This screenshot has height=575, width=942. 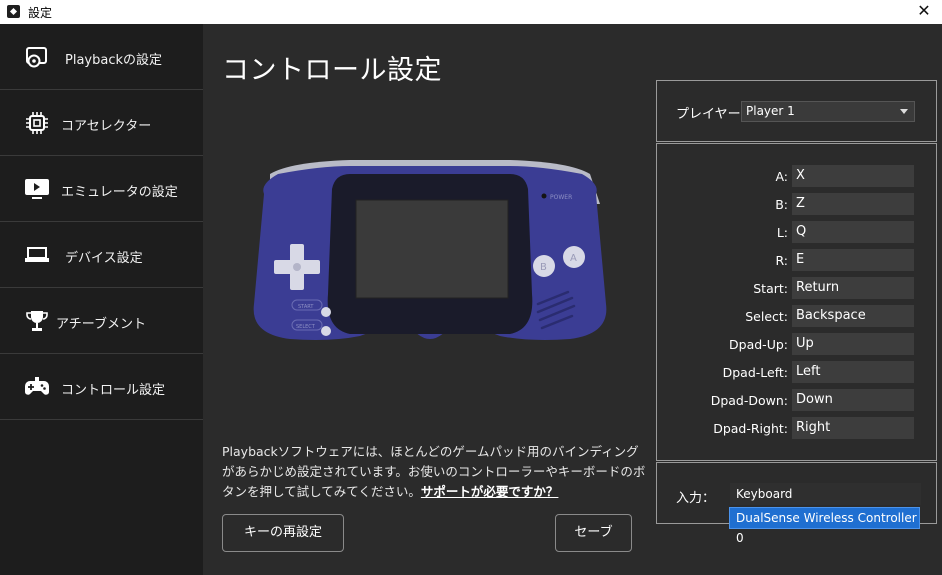 What do you see at coordinates (825, 494) in the screenshot?
I see `input-device-select: Keyboard` at bounding box center [825, 494].